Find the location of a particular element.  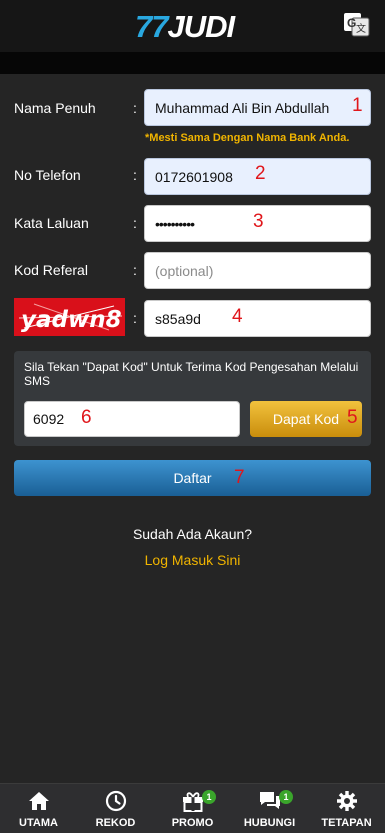

captcha-image: yadwn8 is located at coordinates (69, 317).